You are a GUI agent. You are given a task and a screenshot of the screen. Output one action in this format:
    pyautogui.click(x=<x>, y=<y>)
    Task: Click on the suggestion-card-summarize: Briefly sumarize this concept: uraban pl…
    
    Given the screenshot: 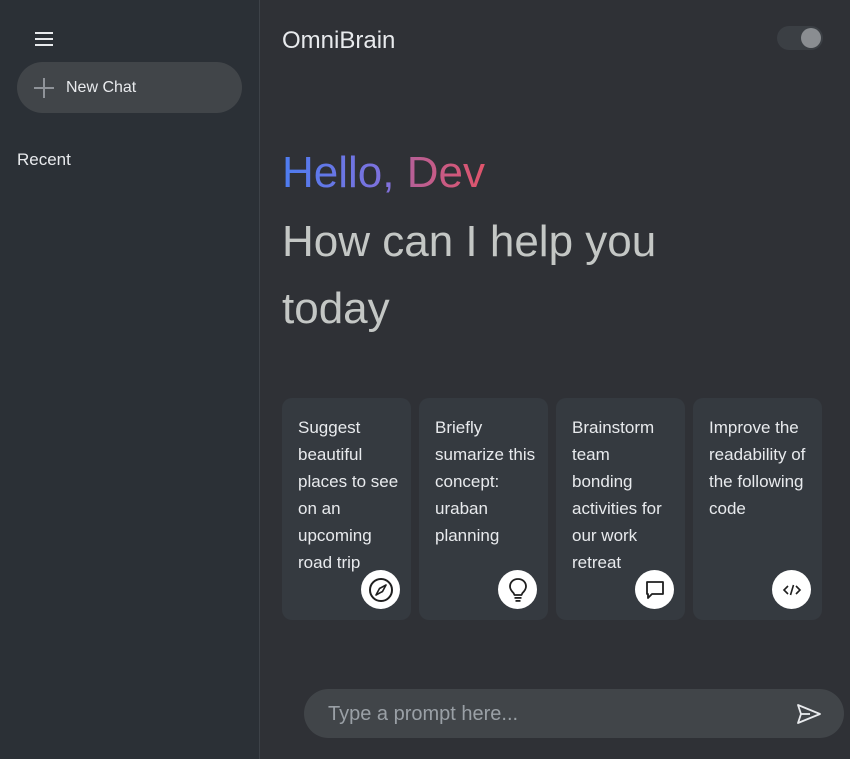 What is the action you would take?
    pyautogui.click(x=483, y=509)
    